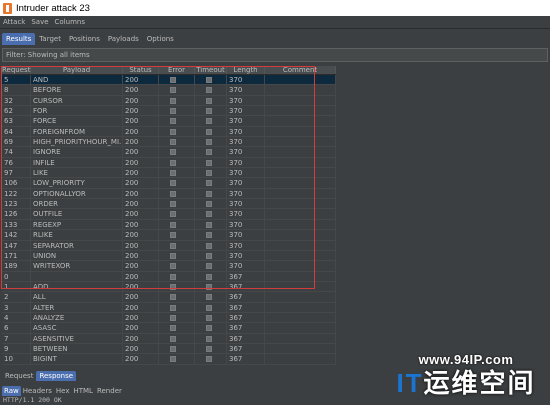  I want to click on col-timeout: Timeout, so click(211, 70).